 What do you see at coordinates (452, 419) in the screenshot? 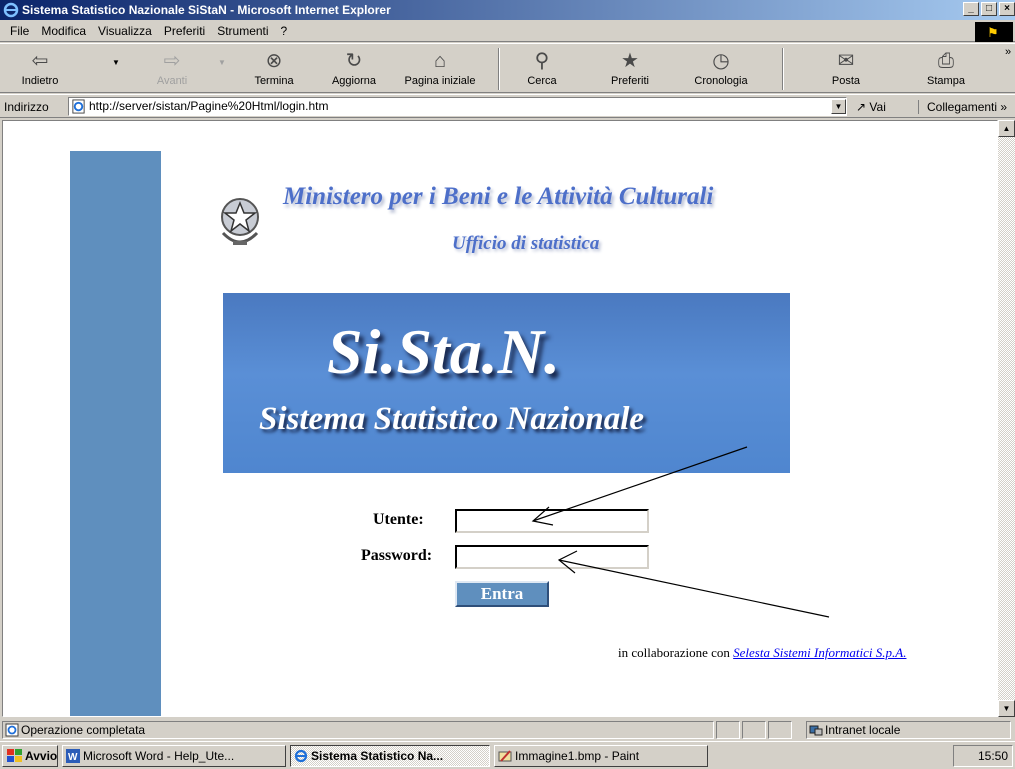
I see `banner-subtitle: Sistema Statistico Nazionale` at bounding box center [452, 419].